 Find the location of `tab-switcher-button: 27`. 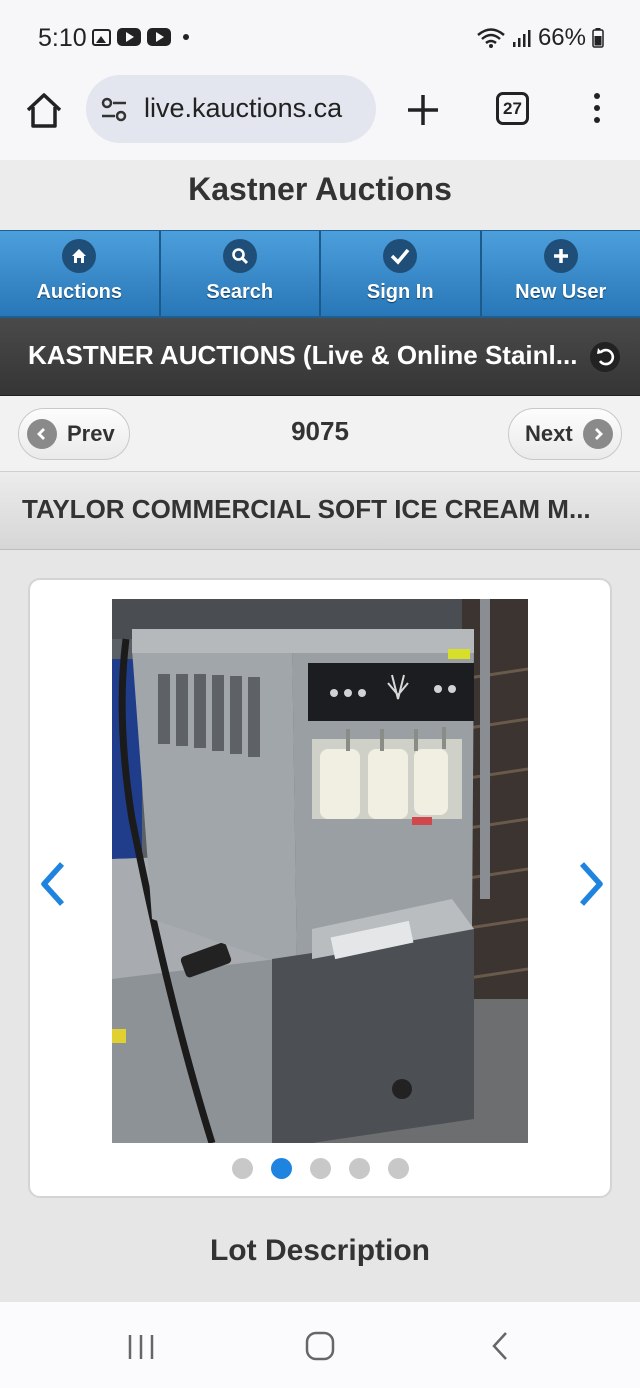

tab-switcher-button: 27 is located at coordinates (512, 108).